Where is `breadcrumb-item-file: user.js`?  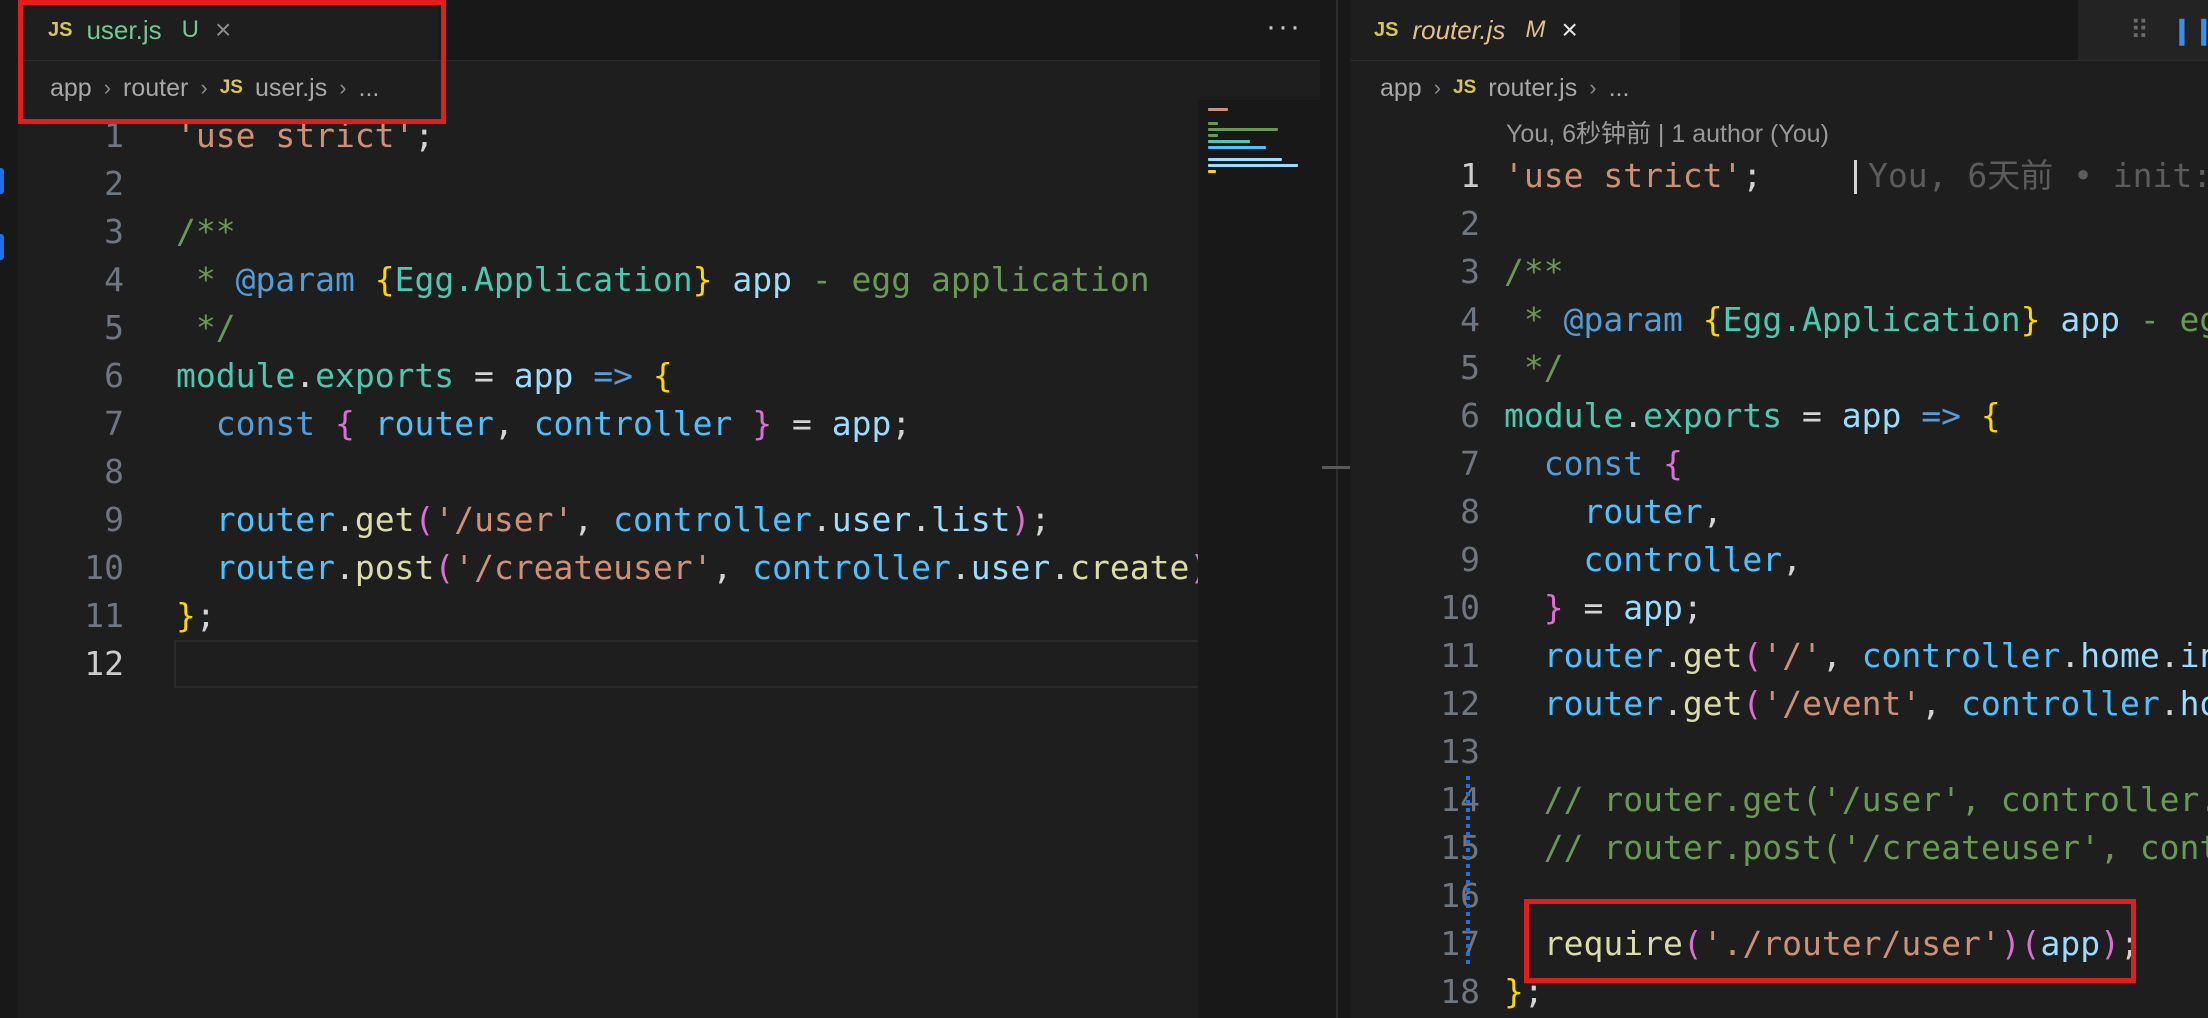 breadcrumb-item-file: user.js is located at coordinates (291, 88).